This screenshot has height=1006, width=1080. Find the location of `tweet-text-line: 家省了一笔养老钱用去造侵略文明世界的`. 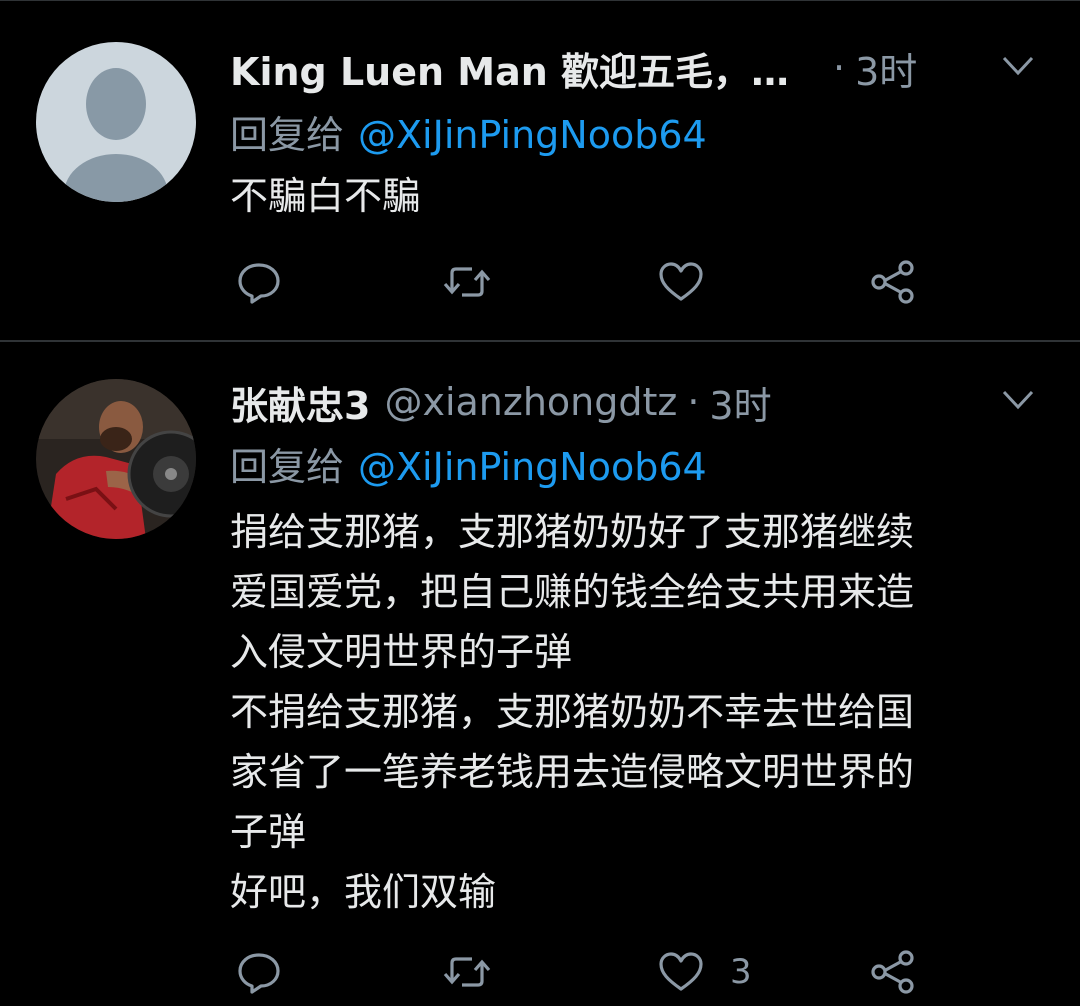

tweet-text-line: 家省了一笔养老钱用去造侵略文明世界的 is located at coordinates (572, 772).